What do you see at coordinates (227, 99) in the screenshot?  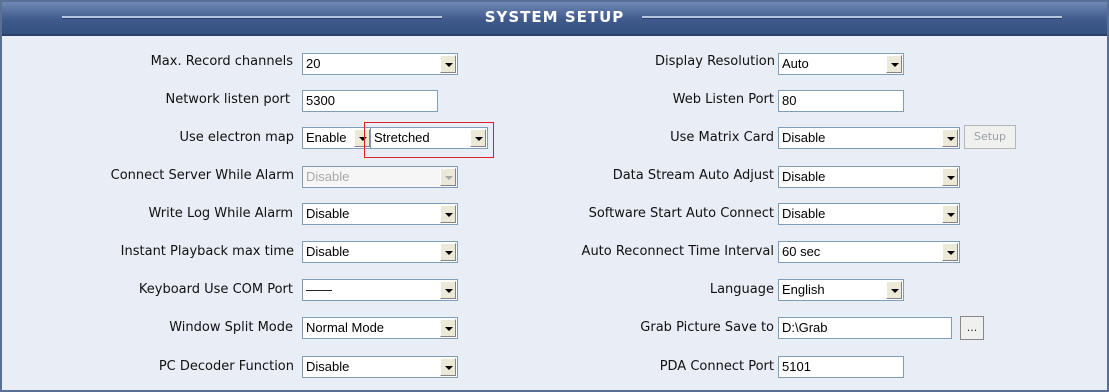 I see `network-listen-port-label: Network listen port` at bounding box center [227, 99].